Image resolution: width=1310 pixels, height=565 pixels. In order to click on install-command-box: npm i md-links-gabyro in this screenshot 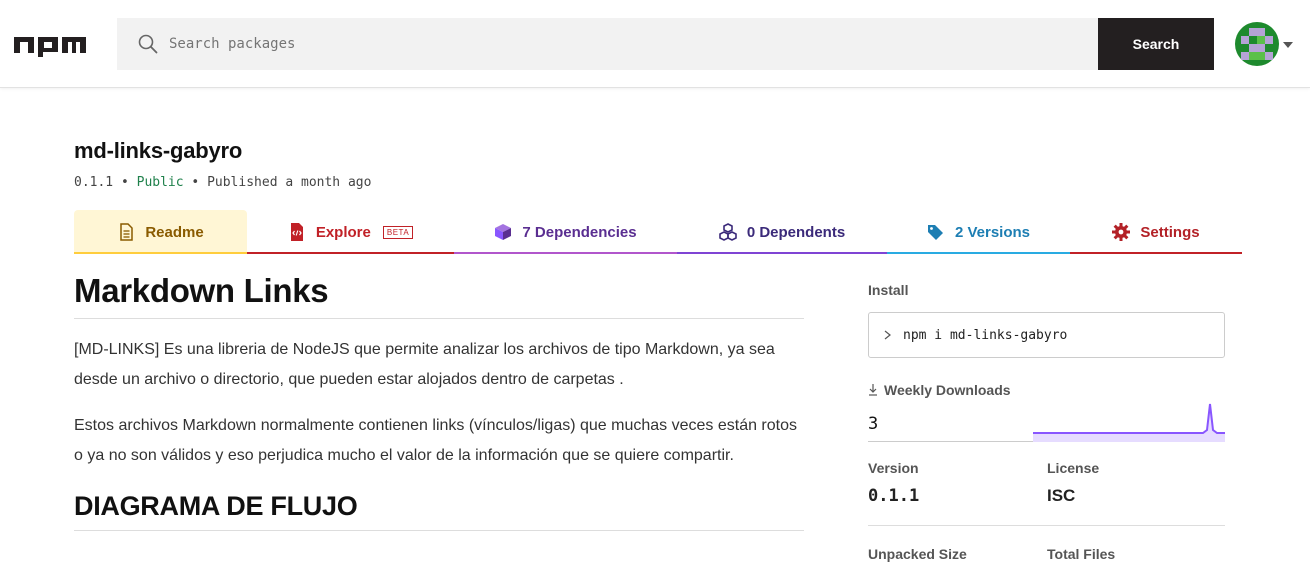, I will do `click(1046, 335)`.